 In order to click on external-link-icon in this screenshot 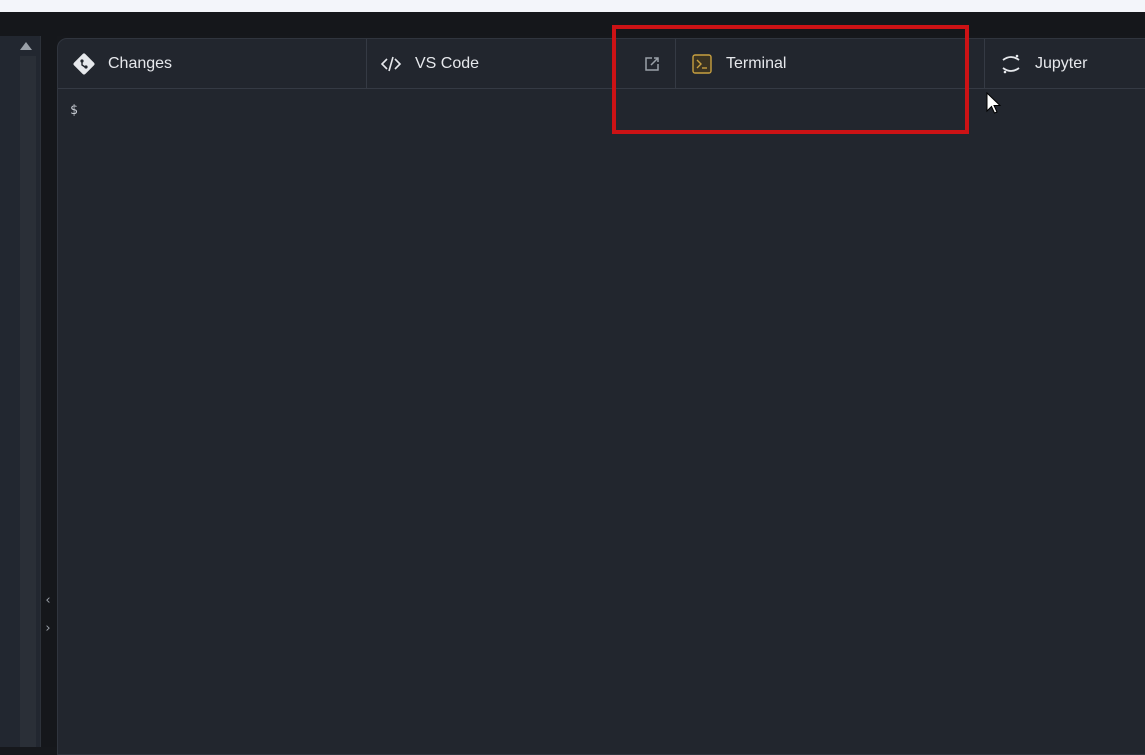, I will do `click(652, 64)`.